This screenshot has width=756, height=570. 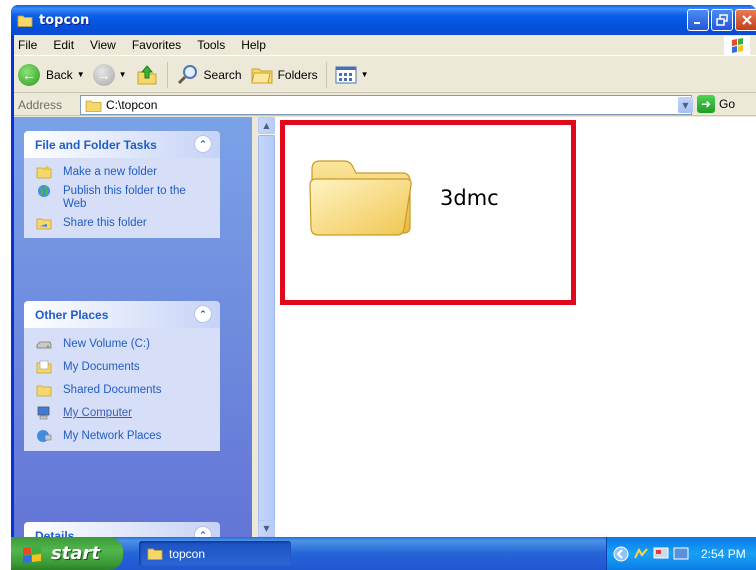 I want to click on task-label: Publish this folder to the Web, so click(x=124, y=197).